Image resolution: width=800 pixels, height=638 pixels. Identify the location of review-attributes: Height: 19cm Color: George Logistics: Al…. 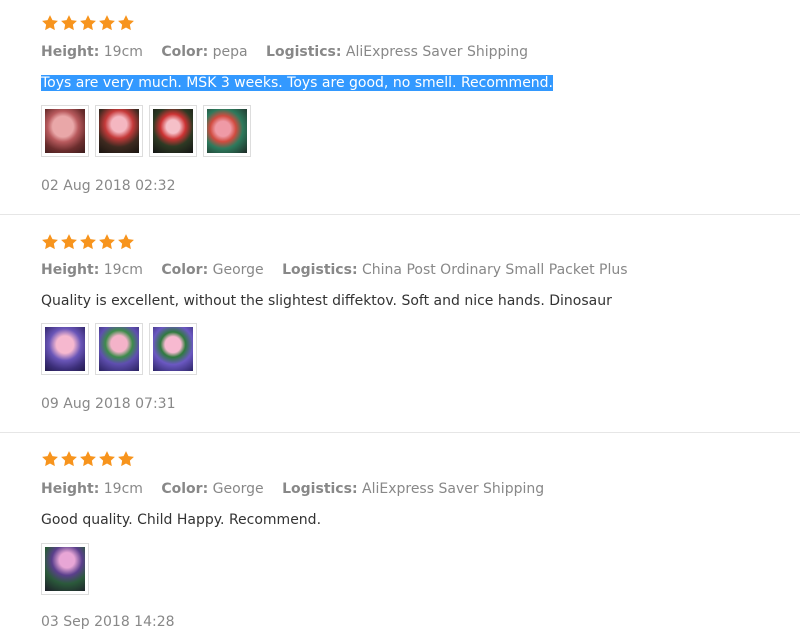
(299, 489).